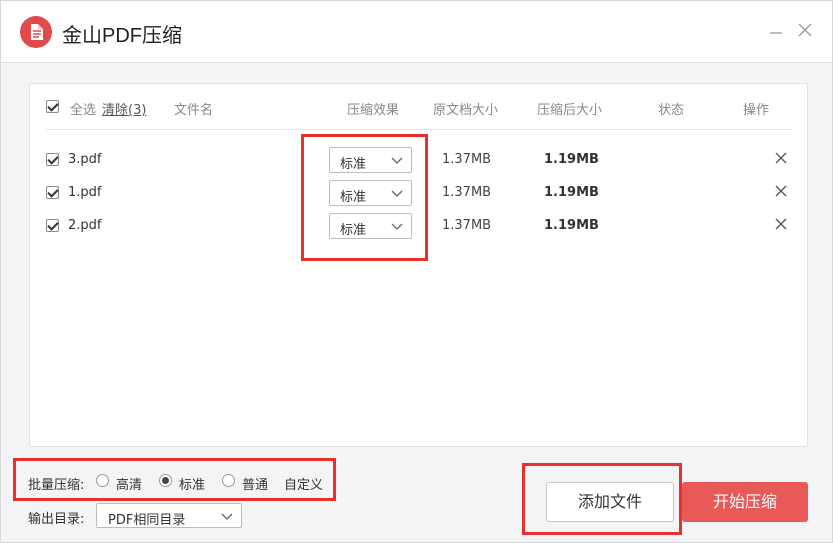 The width and height of the screenshot is (833, 543). Describe the element at coordinates (416, 32) in the screenshot. I see `title-bar: 金山PDF压缩` at that location.